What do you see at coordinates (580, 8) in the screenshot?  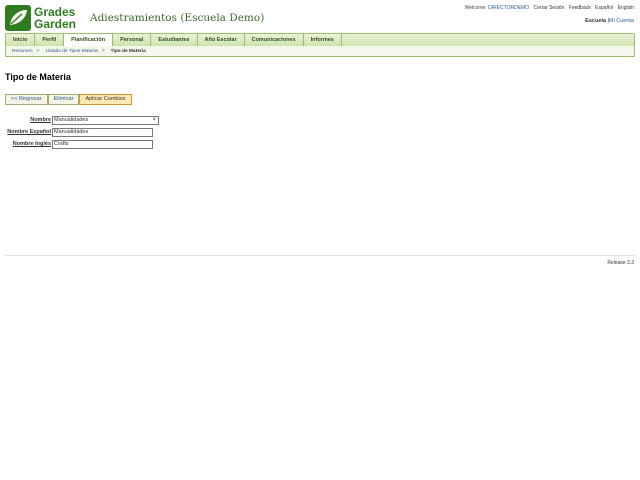 I see `feedback-link: Feedback` at bounding box center [580, 8].